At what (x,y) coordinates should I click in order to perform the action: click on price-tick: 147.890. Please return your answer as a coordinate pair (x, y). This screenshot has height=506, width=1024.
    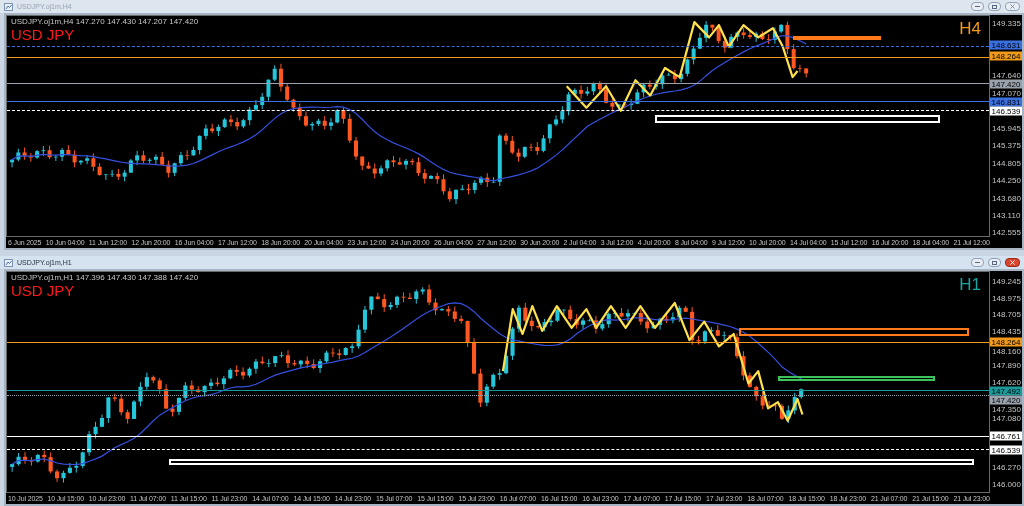
    Looking at the image, I should click on (1006, 365).